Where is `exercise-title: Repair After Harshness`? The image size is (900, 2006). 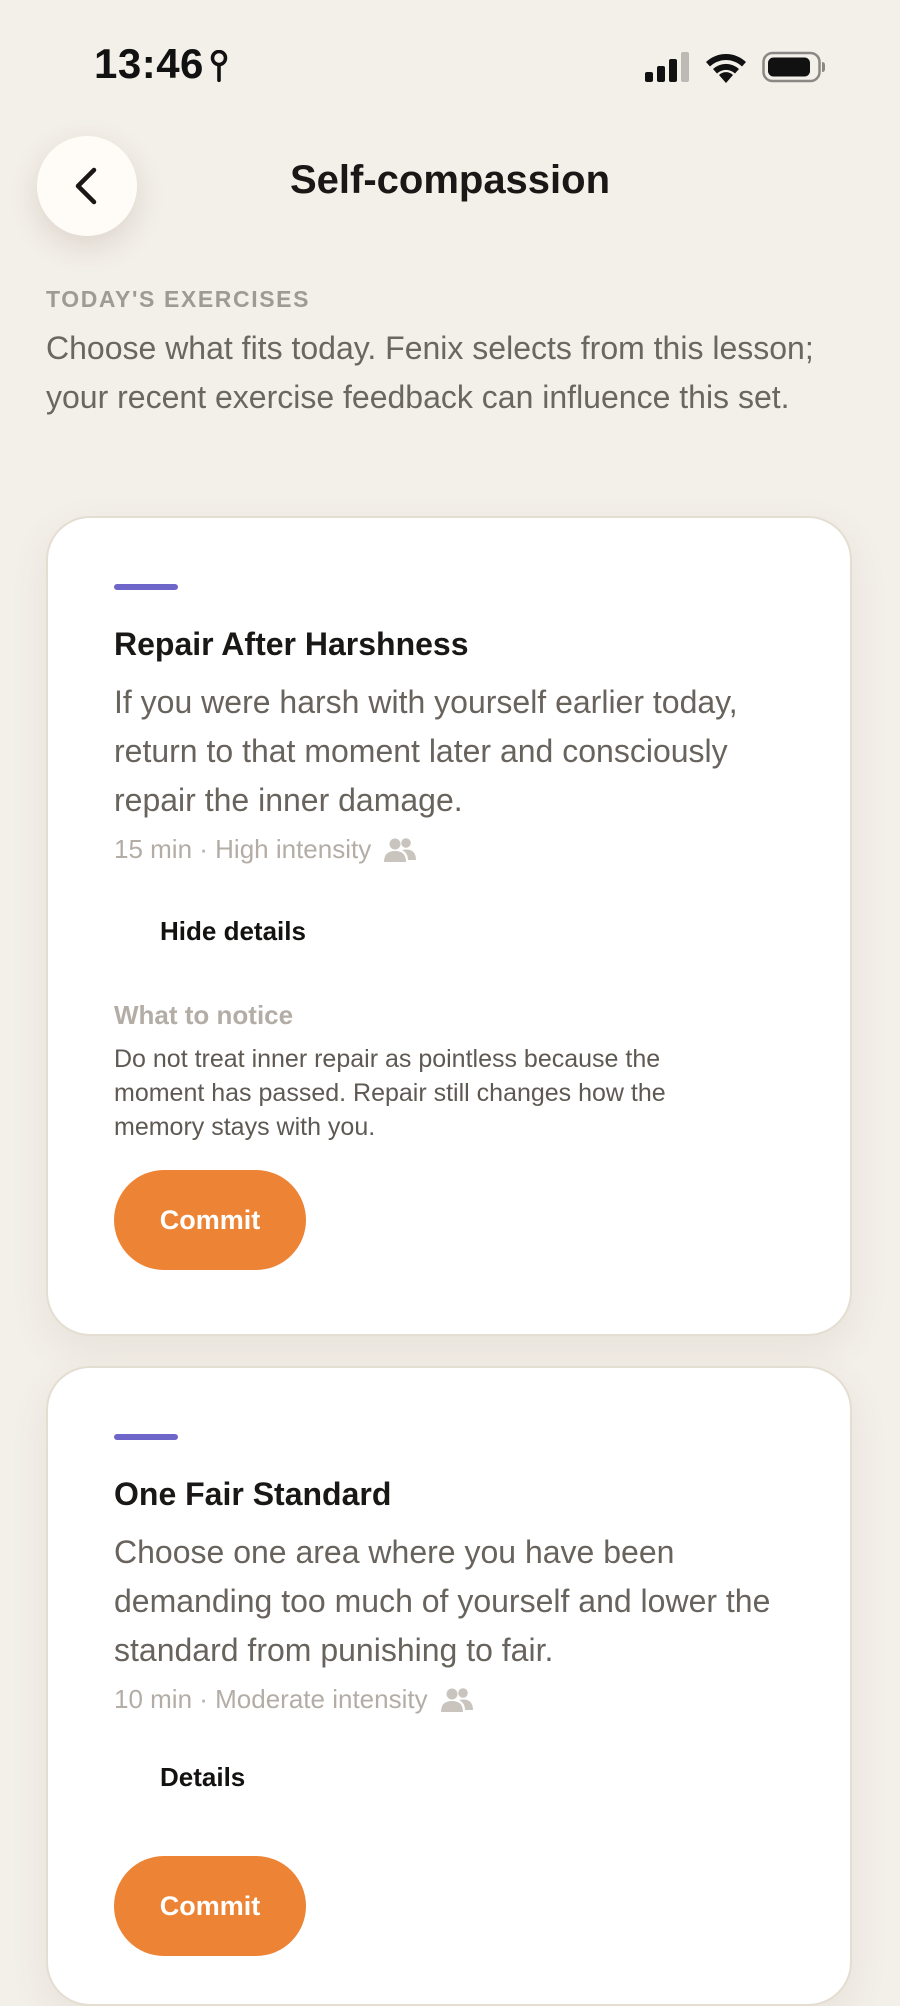 exercise-title: Repair After Harshness is located at coordinates (291, 644).